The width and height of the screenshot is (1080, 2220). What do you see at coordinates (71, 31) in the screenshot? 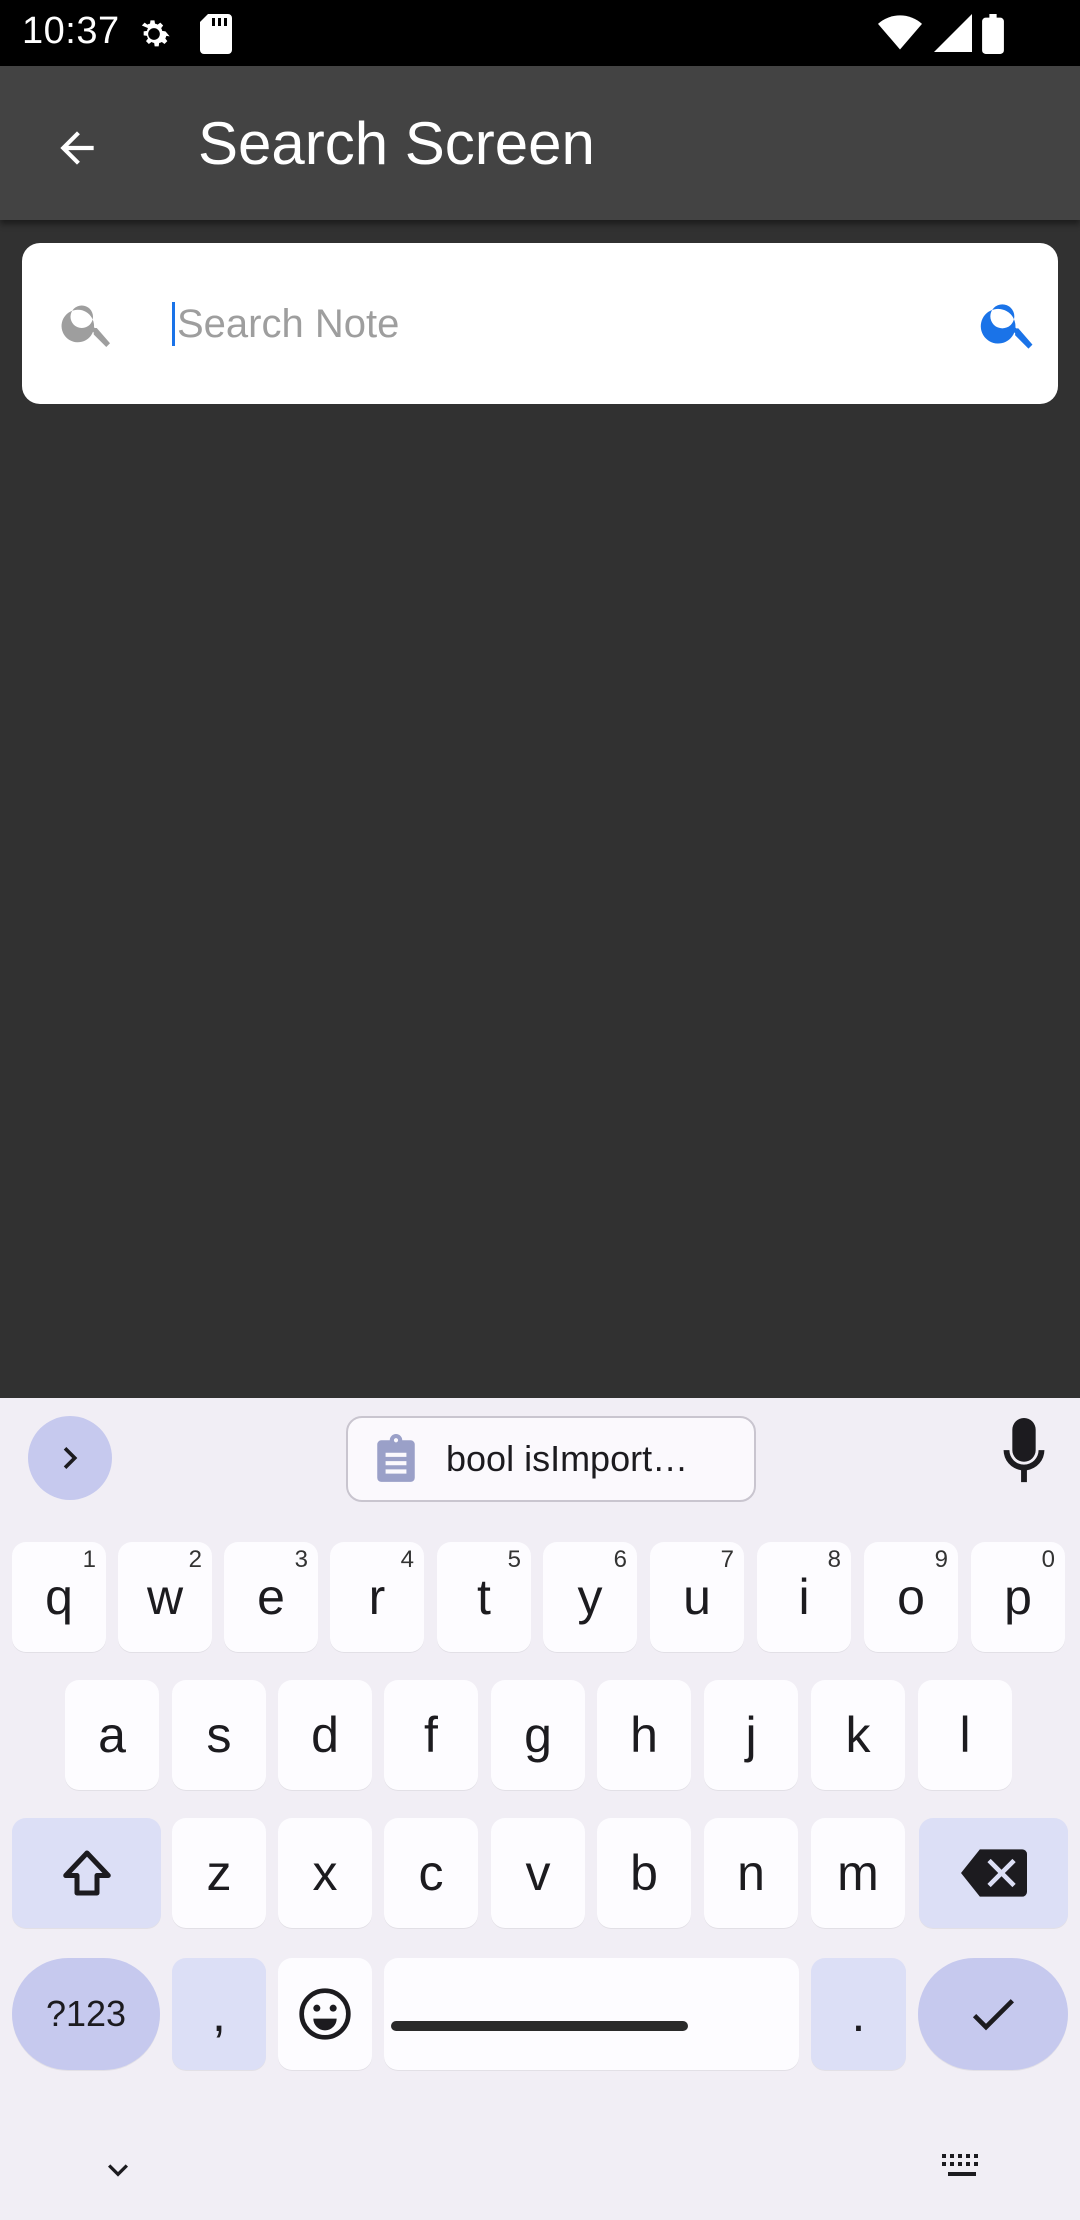
I see `status-time: 10:37` at bounding box center [71, 31].